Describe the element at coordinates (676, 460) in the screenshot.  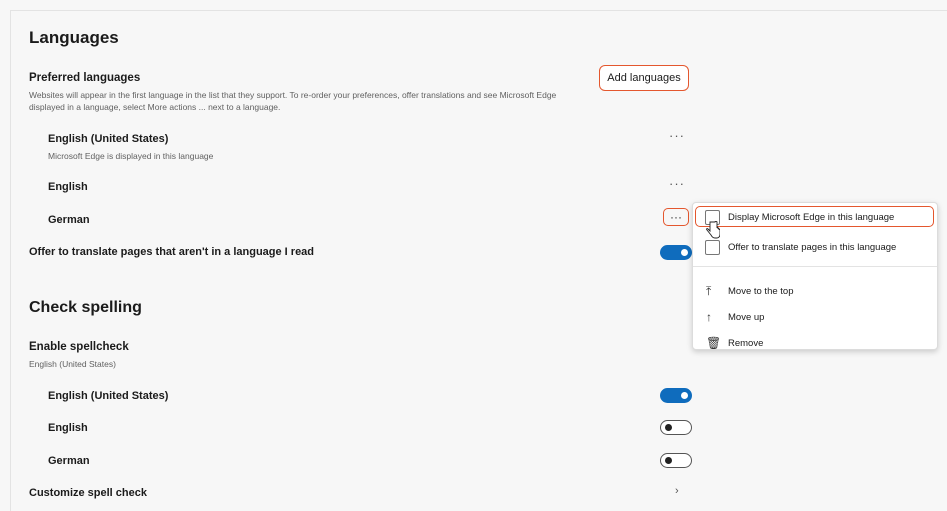
I see `spellcheck-toggle-german` at that location.